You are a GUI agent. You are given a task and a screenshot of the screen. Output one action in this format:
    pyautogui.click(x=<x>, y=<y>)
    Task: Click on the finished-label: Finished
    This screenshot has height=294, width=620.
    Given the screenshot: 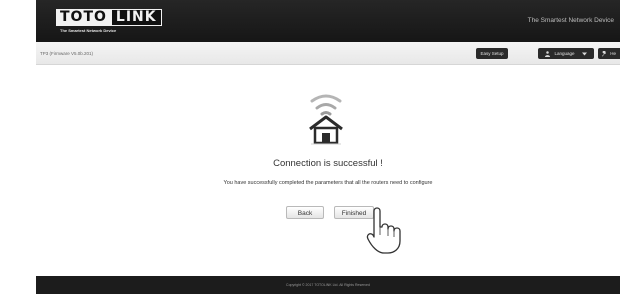 What is the action you would take?
    pyautogui.click(x=354, y=213)
    